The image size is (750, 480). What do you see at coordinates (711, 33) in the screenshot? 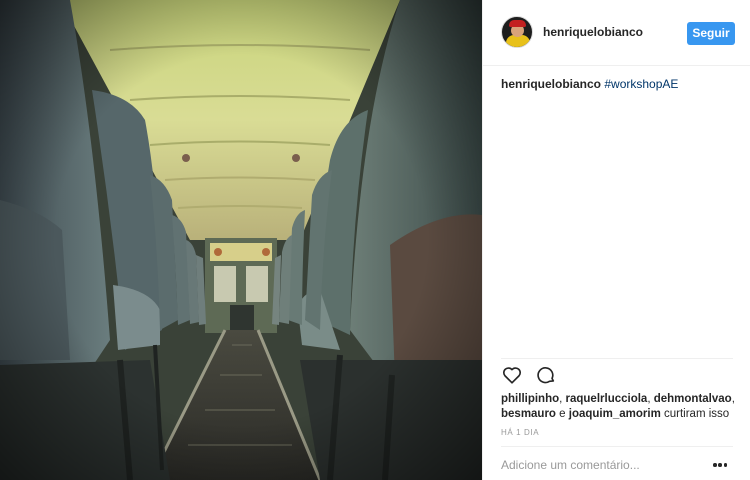
I see `follow-button: Seguir` at bounding box center [711, 33].